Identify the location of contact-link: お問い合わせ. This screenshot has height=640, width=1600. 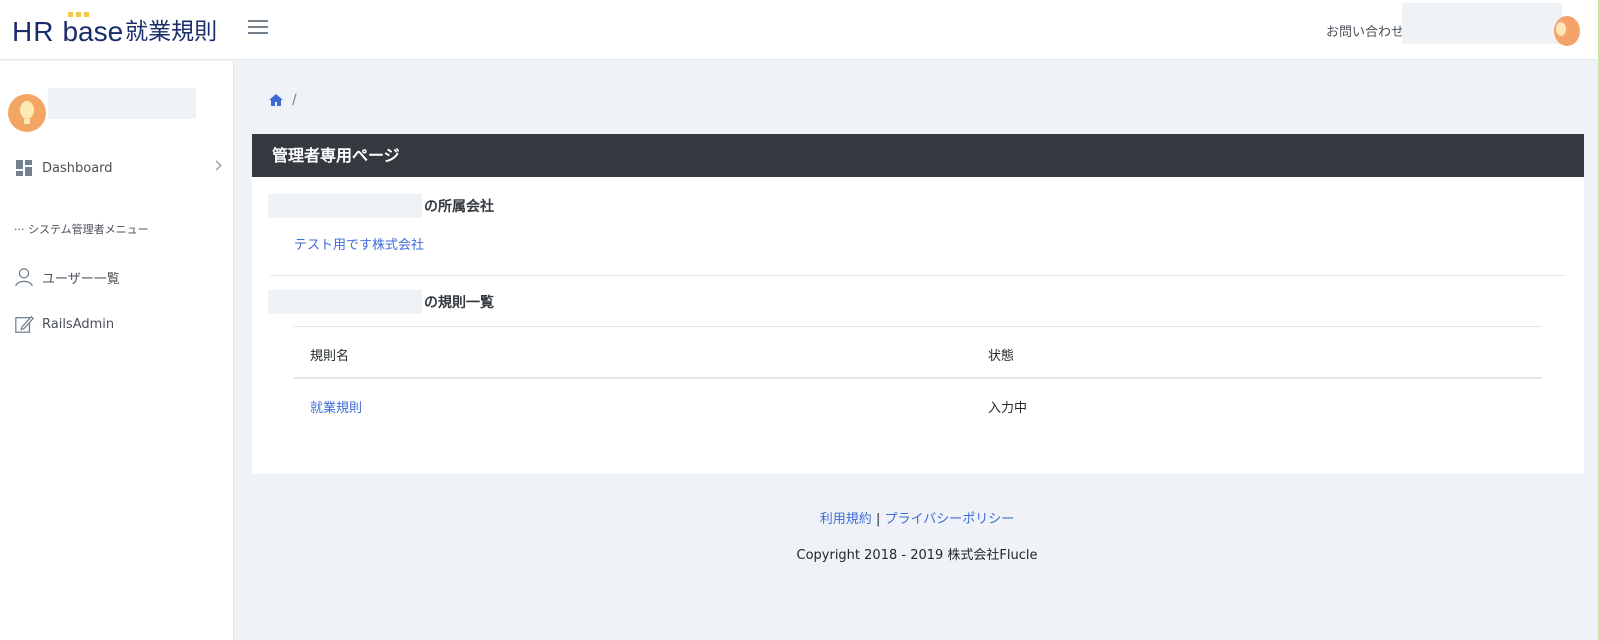
(1365, 30).